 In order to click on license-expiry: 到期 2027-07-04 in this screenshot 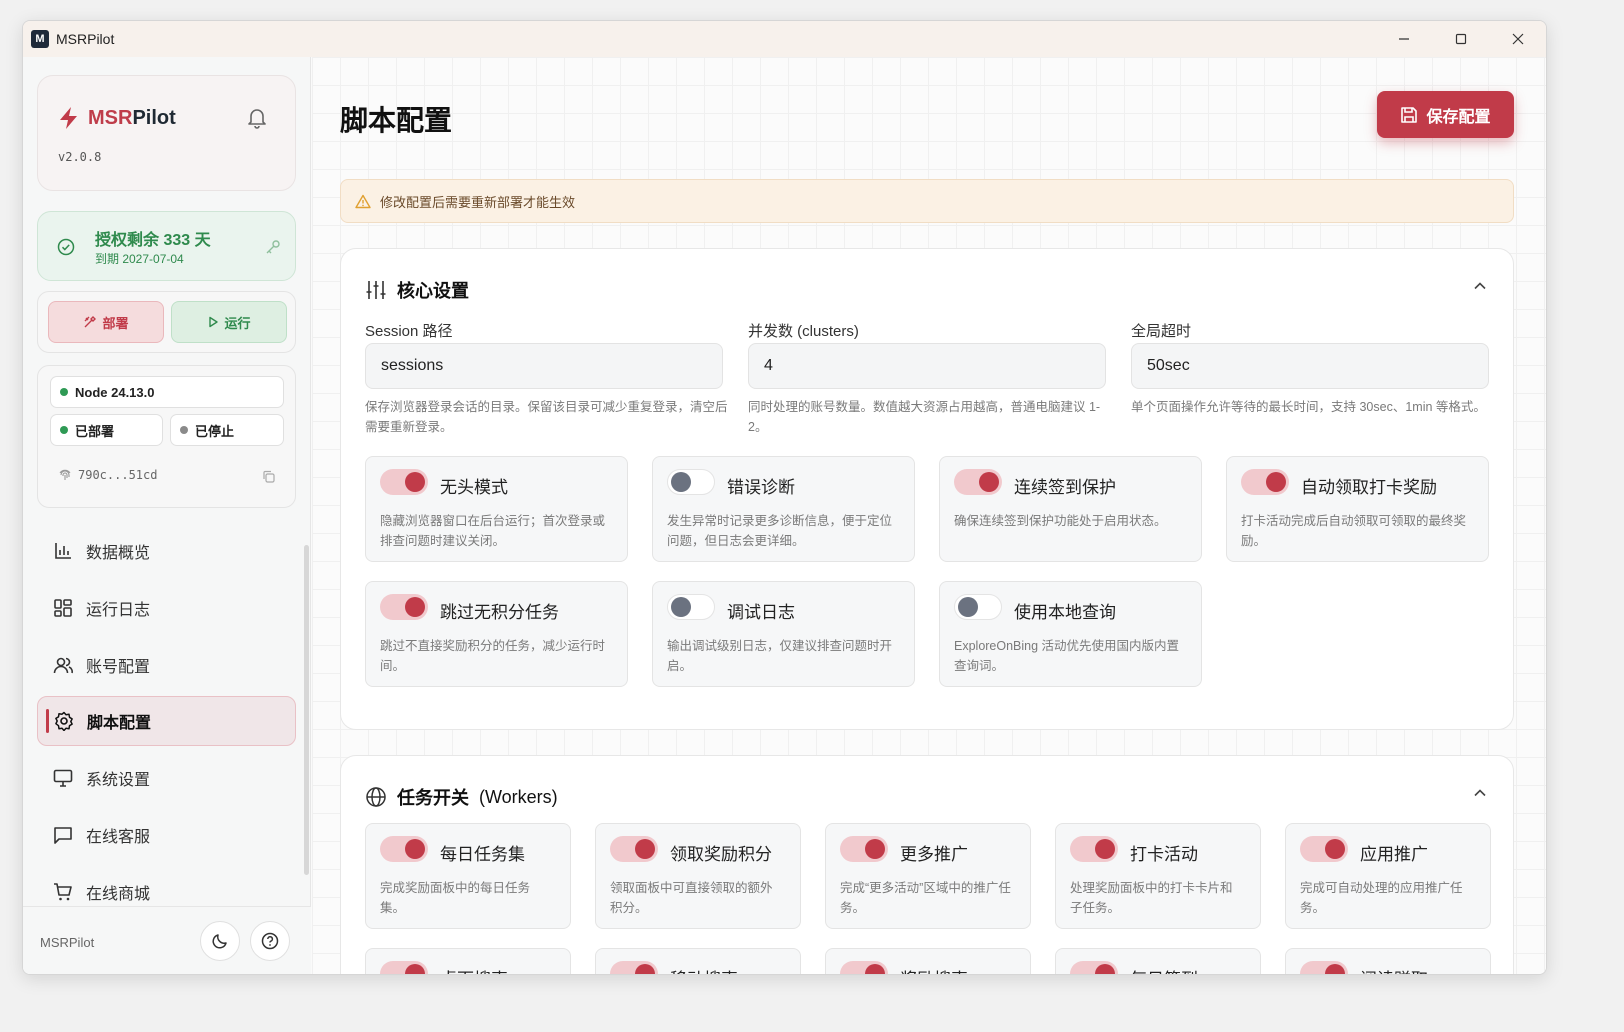, I will do `click(139, 259)`.